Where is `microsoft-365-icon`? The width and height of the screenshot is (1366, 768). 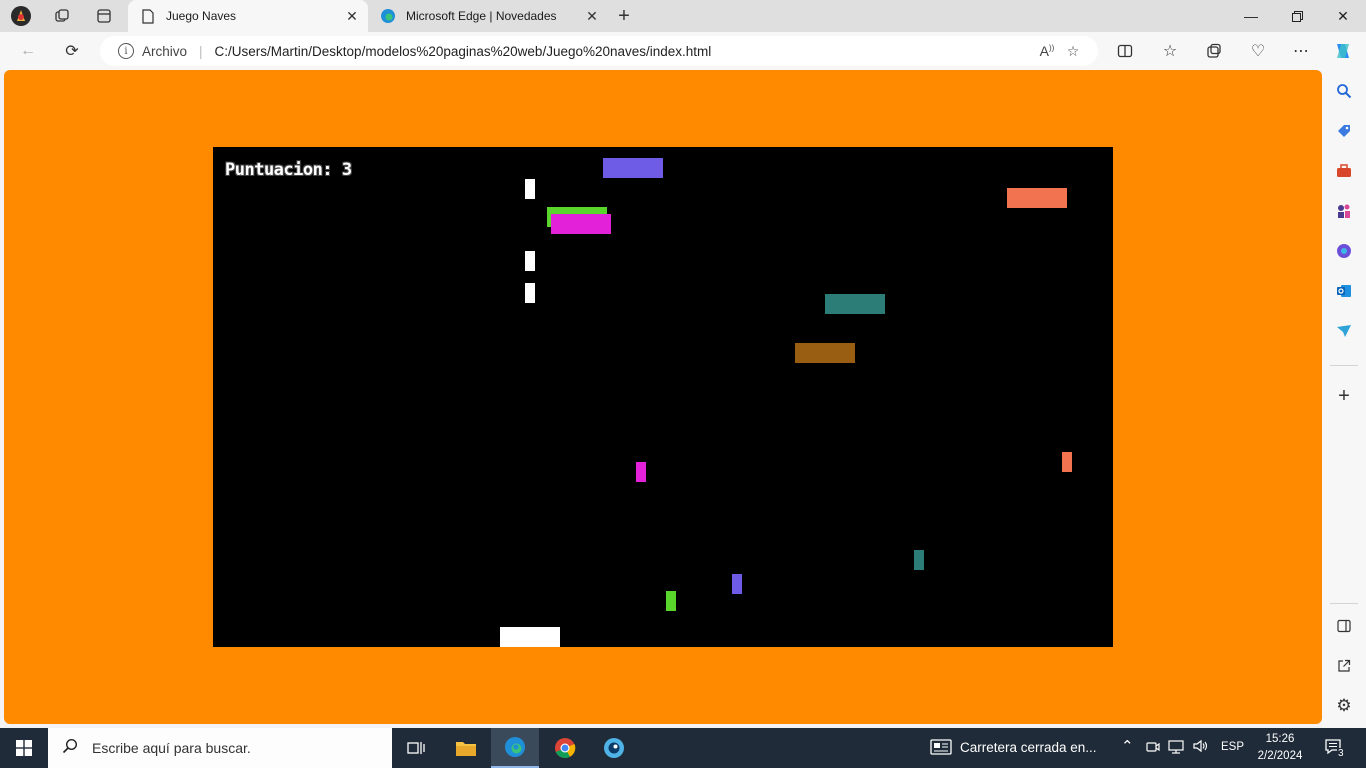 microsoft-365-icon is located at coordinates (1344, 251).